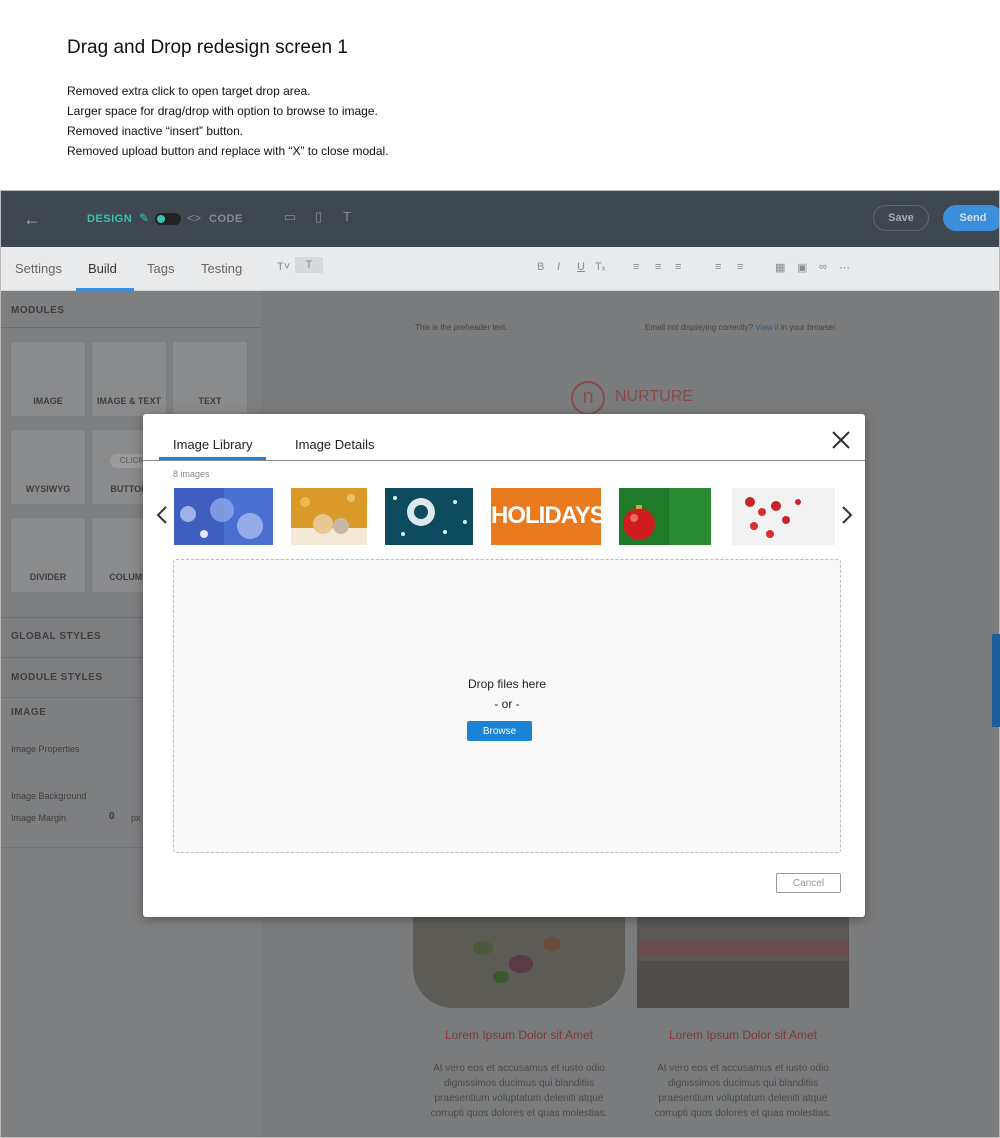  I want to click on image-margin-input: 0, so click(112, 816).